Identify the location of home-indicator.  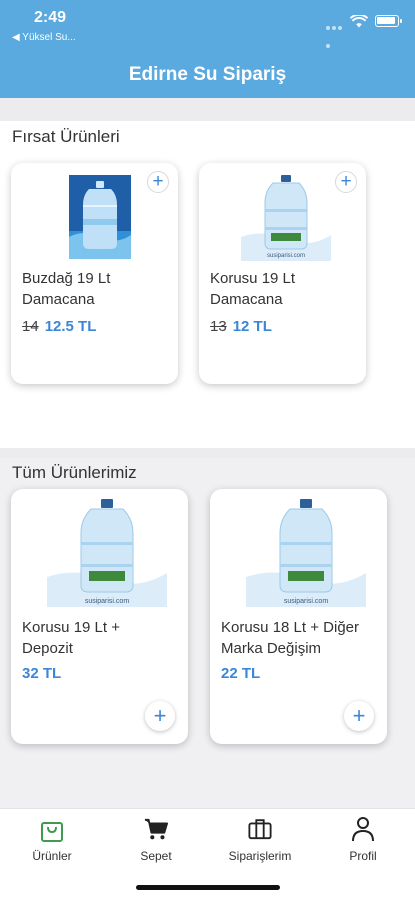
(208, 887).